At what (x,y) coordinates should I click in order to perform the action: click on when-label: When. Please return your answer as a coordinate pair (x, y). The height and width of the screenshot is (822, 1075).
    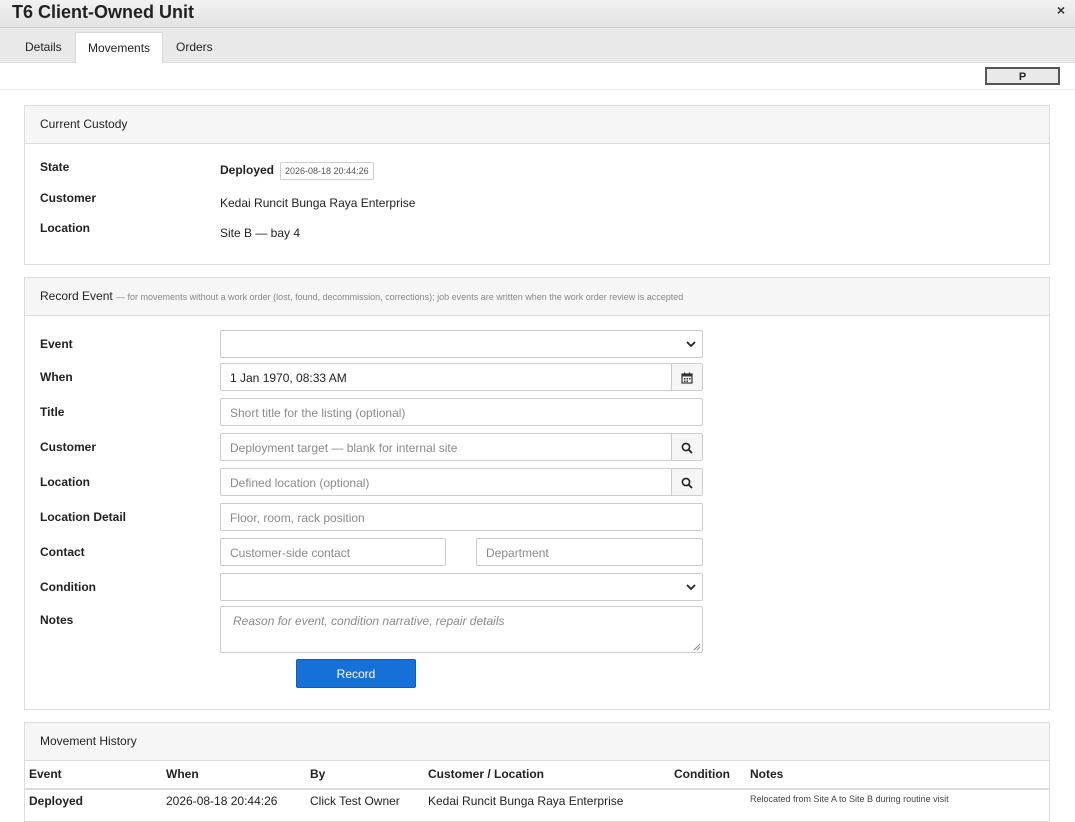
    Looking at the image, I should click on (56, 377).